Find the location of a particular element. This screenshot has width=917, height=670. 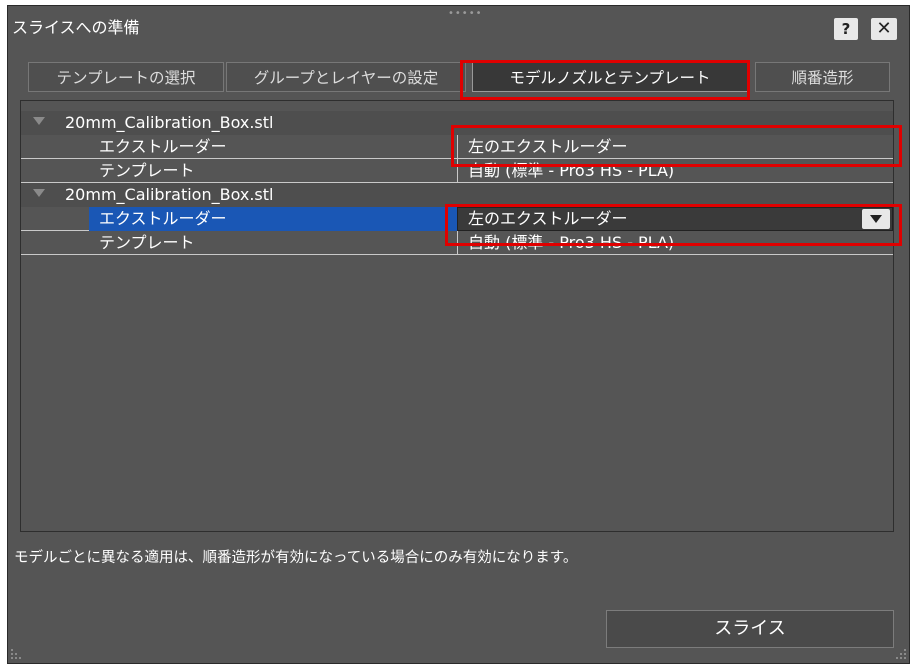

dropdown-button is located at coordinates (876, 219).